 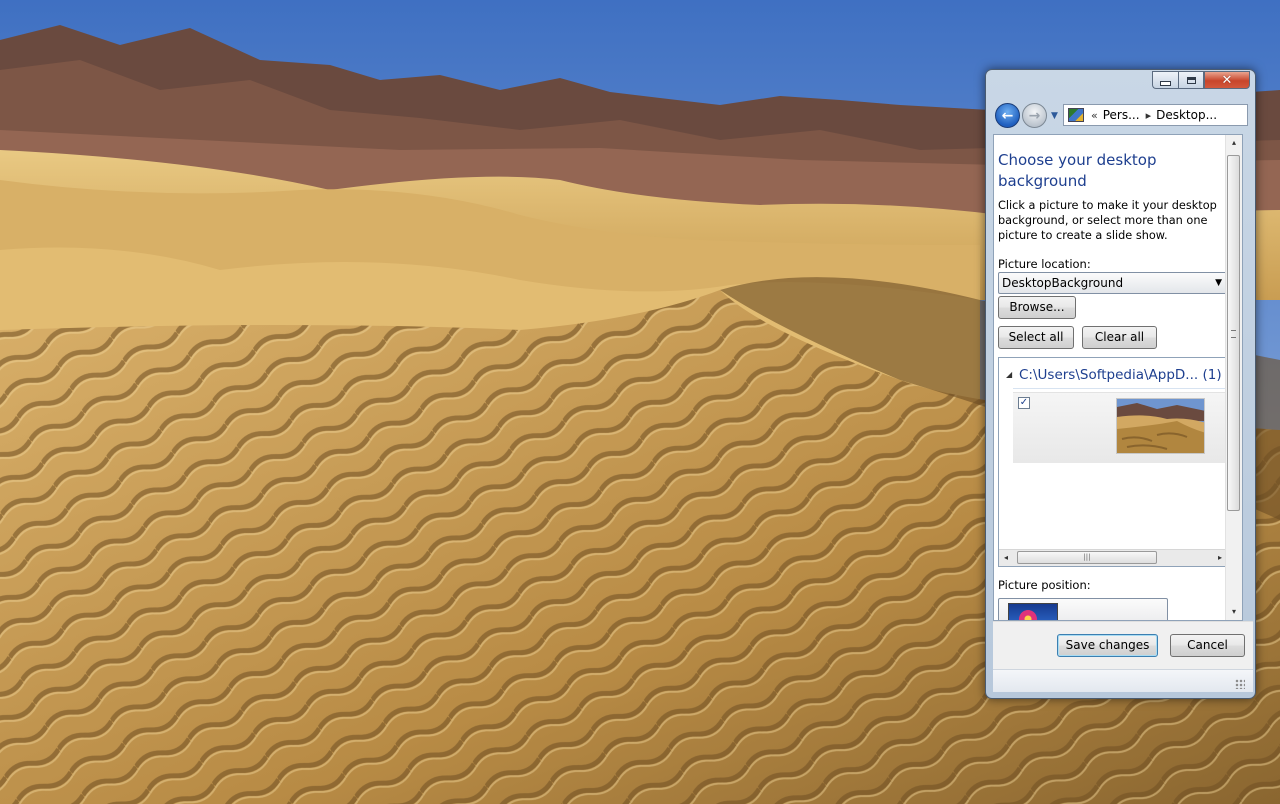 I want to click on horizontal-scrollbar: ◂ ||| ▸, so click(x=1113, y=557).